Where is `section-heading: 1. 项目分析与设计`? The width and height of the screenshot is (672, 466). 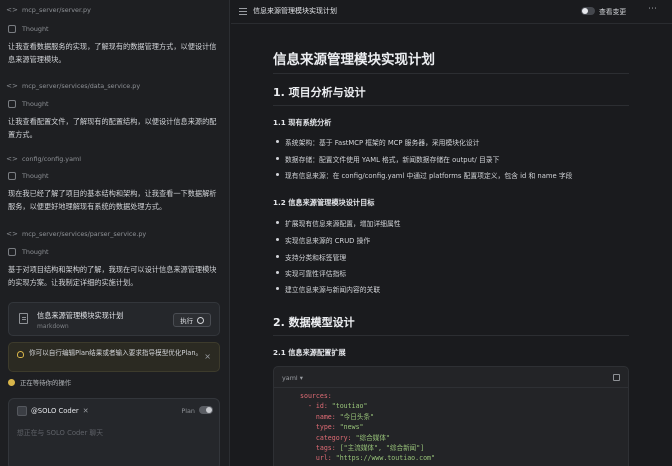
section-heading: 1. 项目分析与设计 is located at coordinates (319, 92).